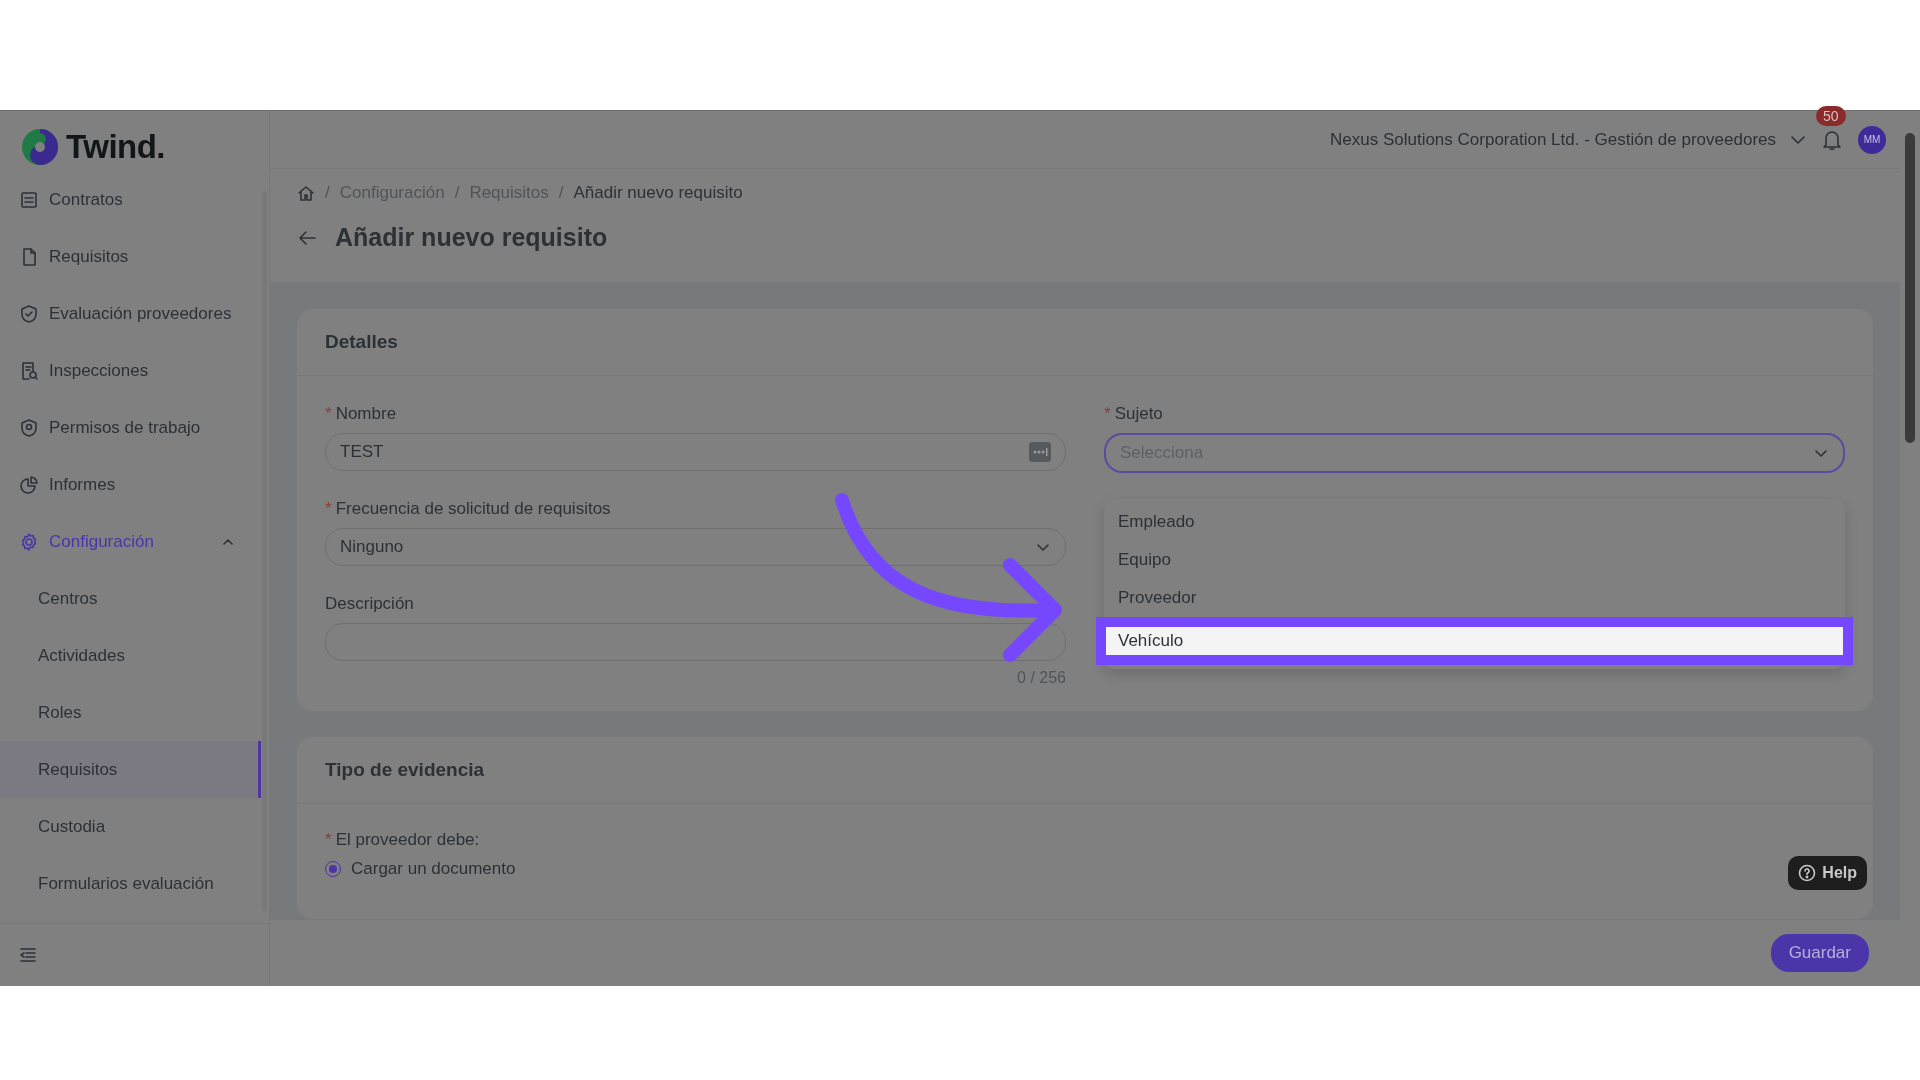 This screenshot has width=1920, height=1080. What do you see at coordinates (695, 452) in the screenshot?
I see `text-field: TEST` at bounding box center [695, 452].